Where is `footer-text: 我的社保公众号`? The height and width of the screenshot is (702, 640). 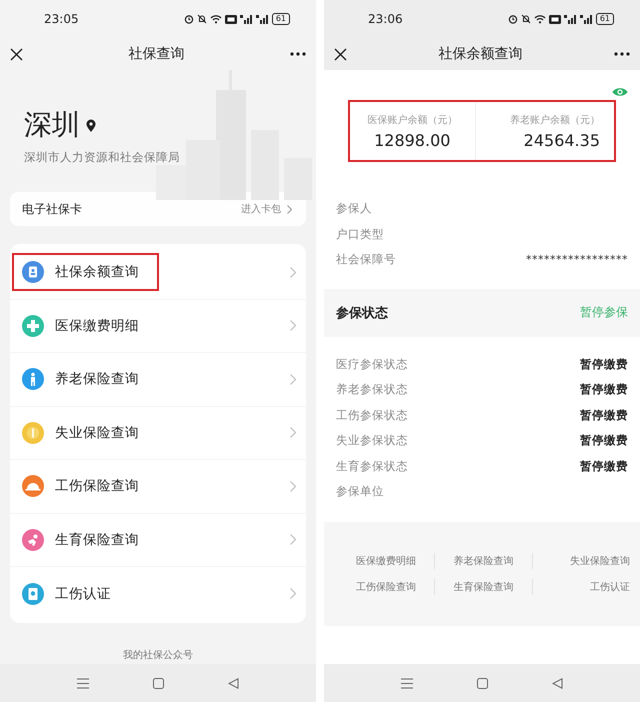
footer-text: 我的社保公众号 is located at coordinates (158, 655).